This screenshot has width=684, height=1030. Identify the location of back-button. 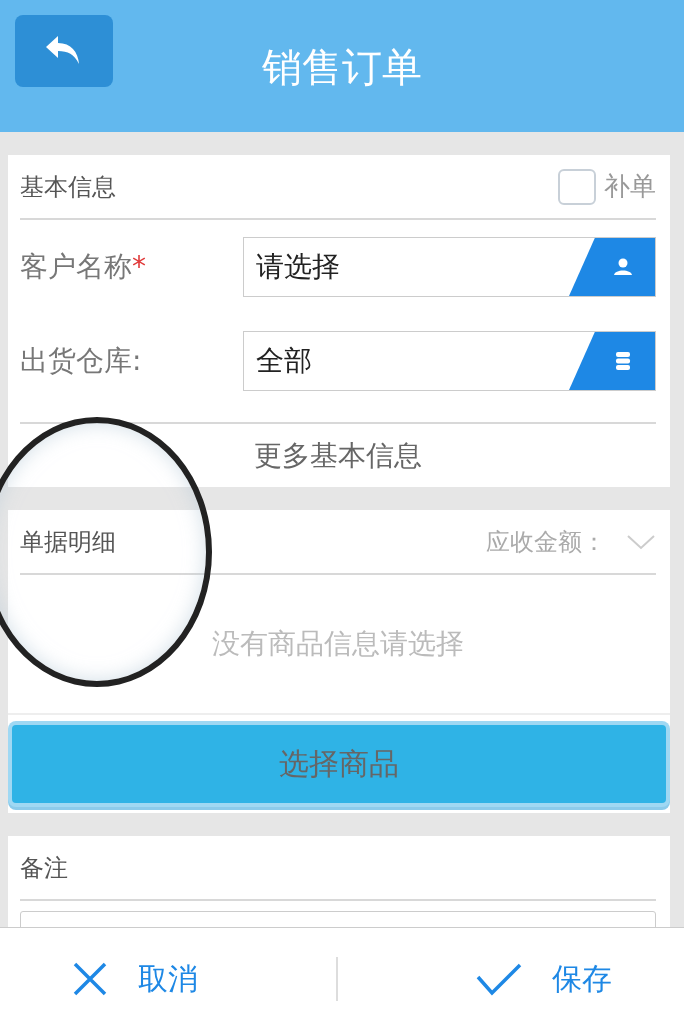
(64, 51).